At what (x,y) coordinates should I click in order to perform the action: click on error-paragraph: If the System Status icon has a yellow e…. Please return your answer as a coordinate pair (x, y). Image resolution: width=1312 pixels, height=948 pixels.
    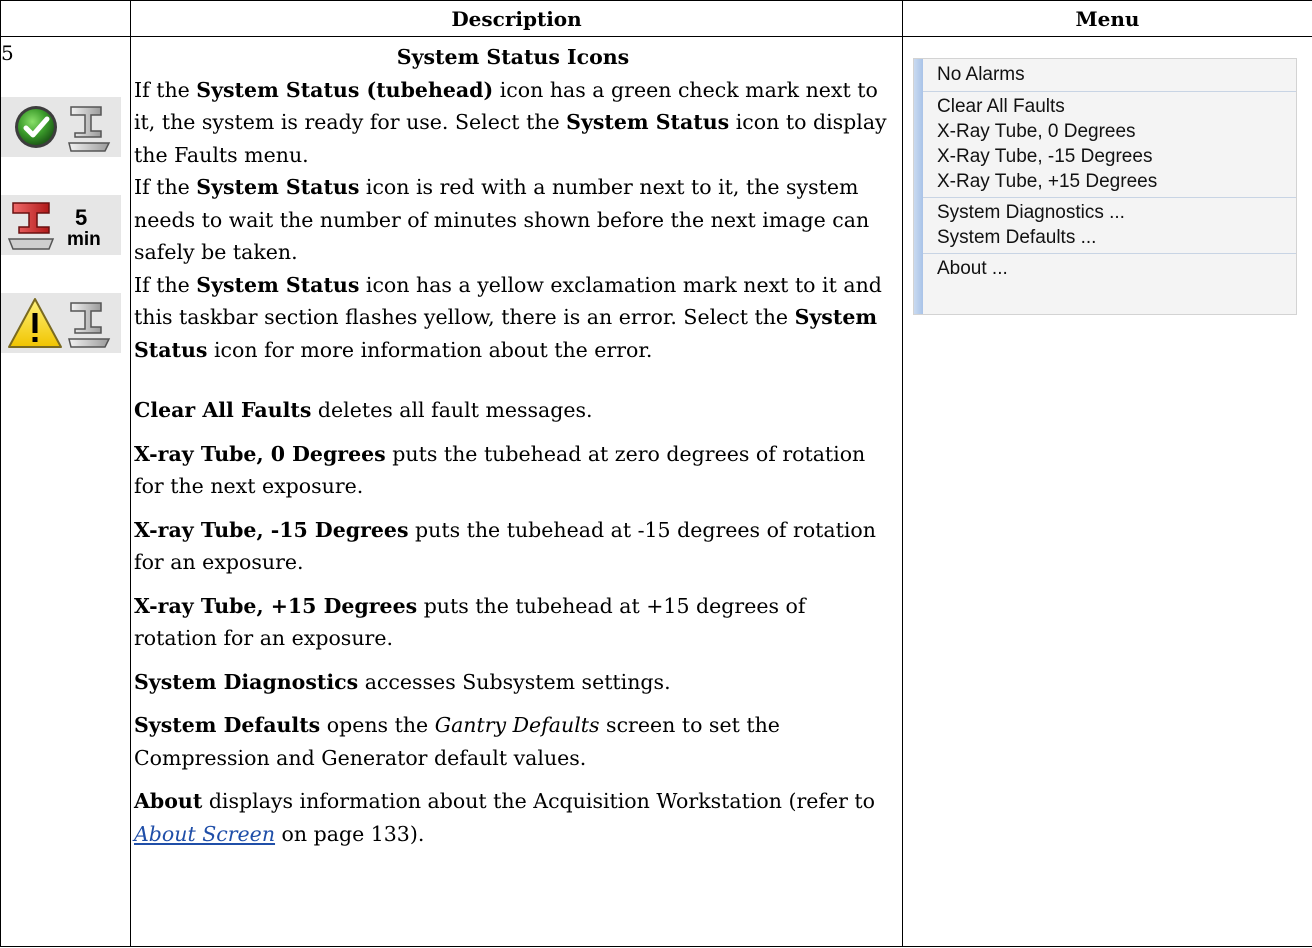
    Looking at the image, I should click on (508, 317).